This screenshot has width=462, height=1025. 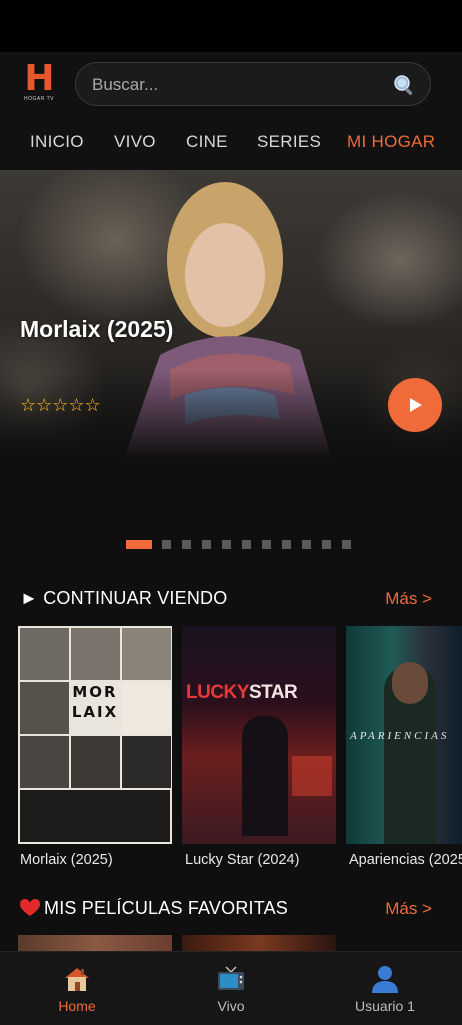 What do you see at coordinates (391, 142) in the screenshot?
I see `tab-mi-hogar: MI HOGAR` at bounding box center [391, 142].